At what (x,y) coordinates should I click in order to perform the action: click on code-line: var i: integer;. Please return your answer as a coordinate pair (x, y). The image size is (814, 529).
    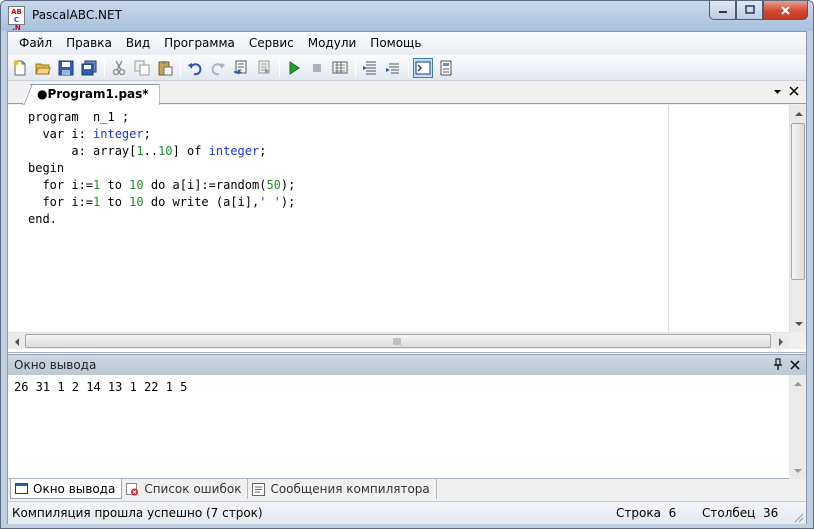
    Looking at the image, I should click on (161, 134).